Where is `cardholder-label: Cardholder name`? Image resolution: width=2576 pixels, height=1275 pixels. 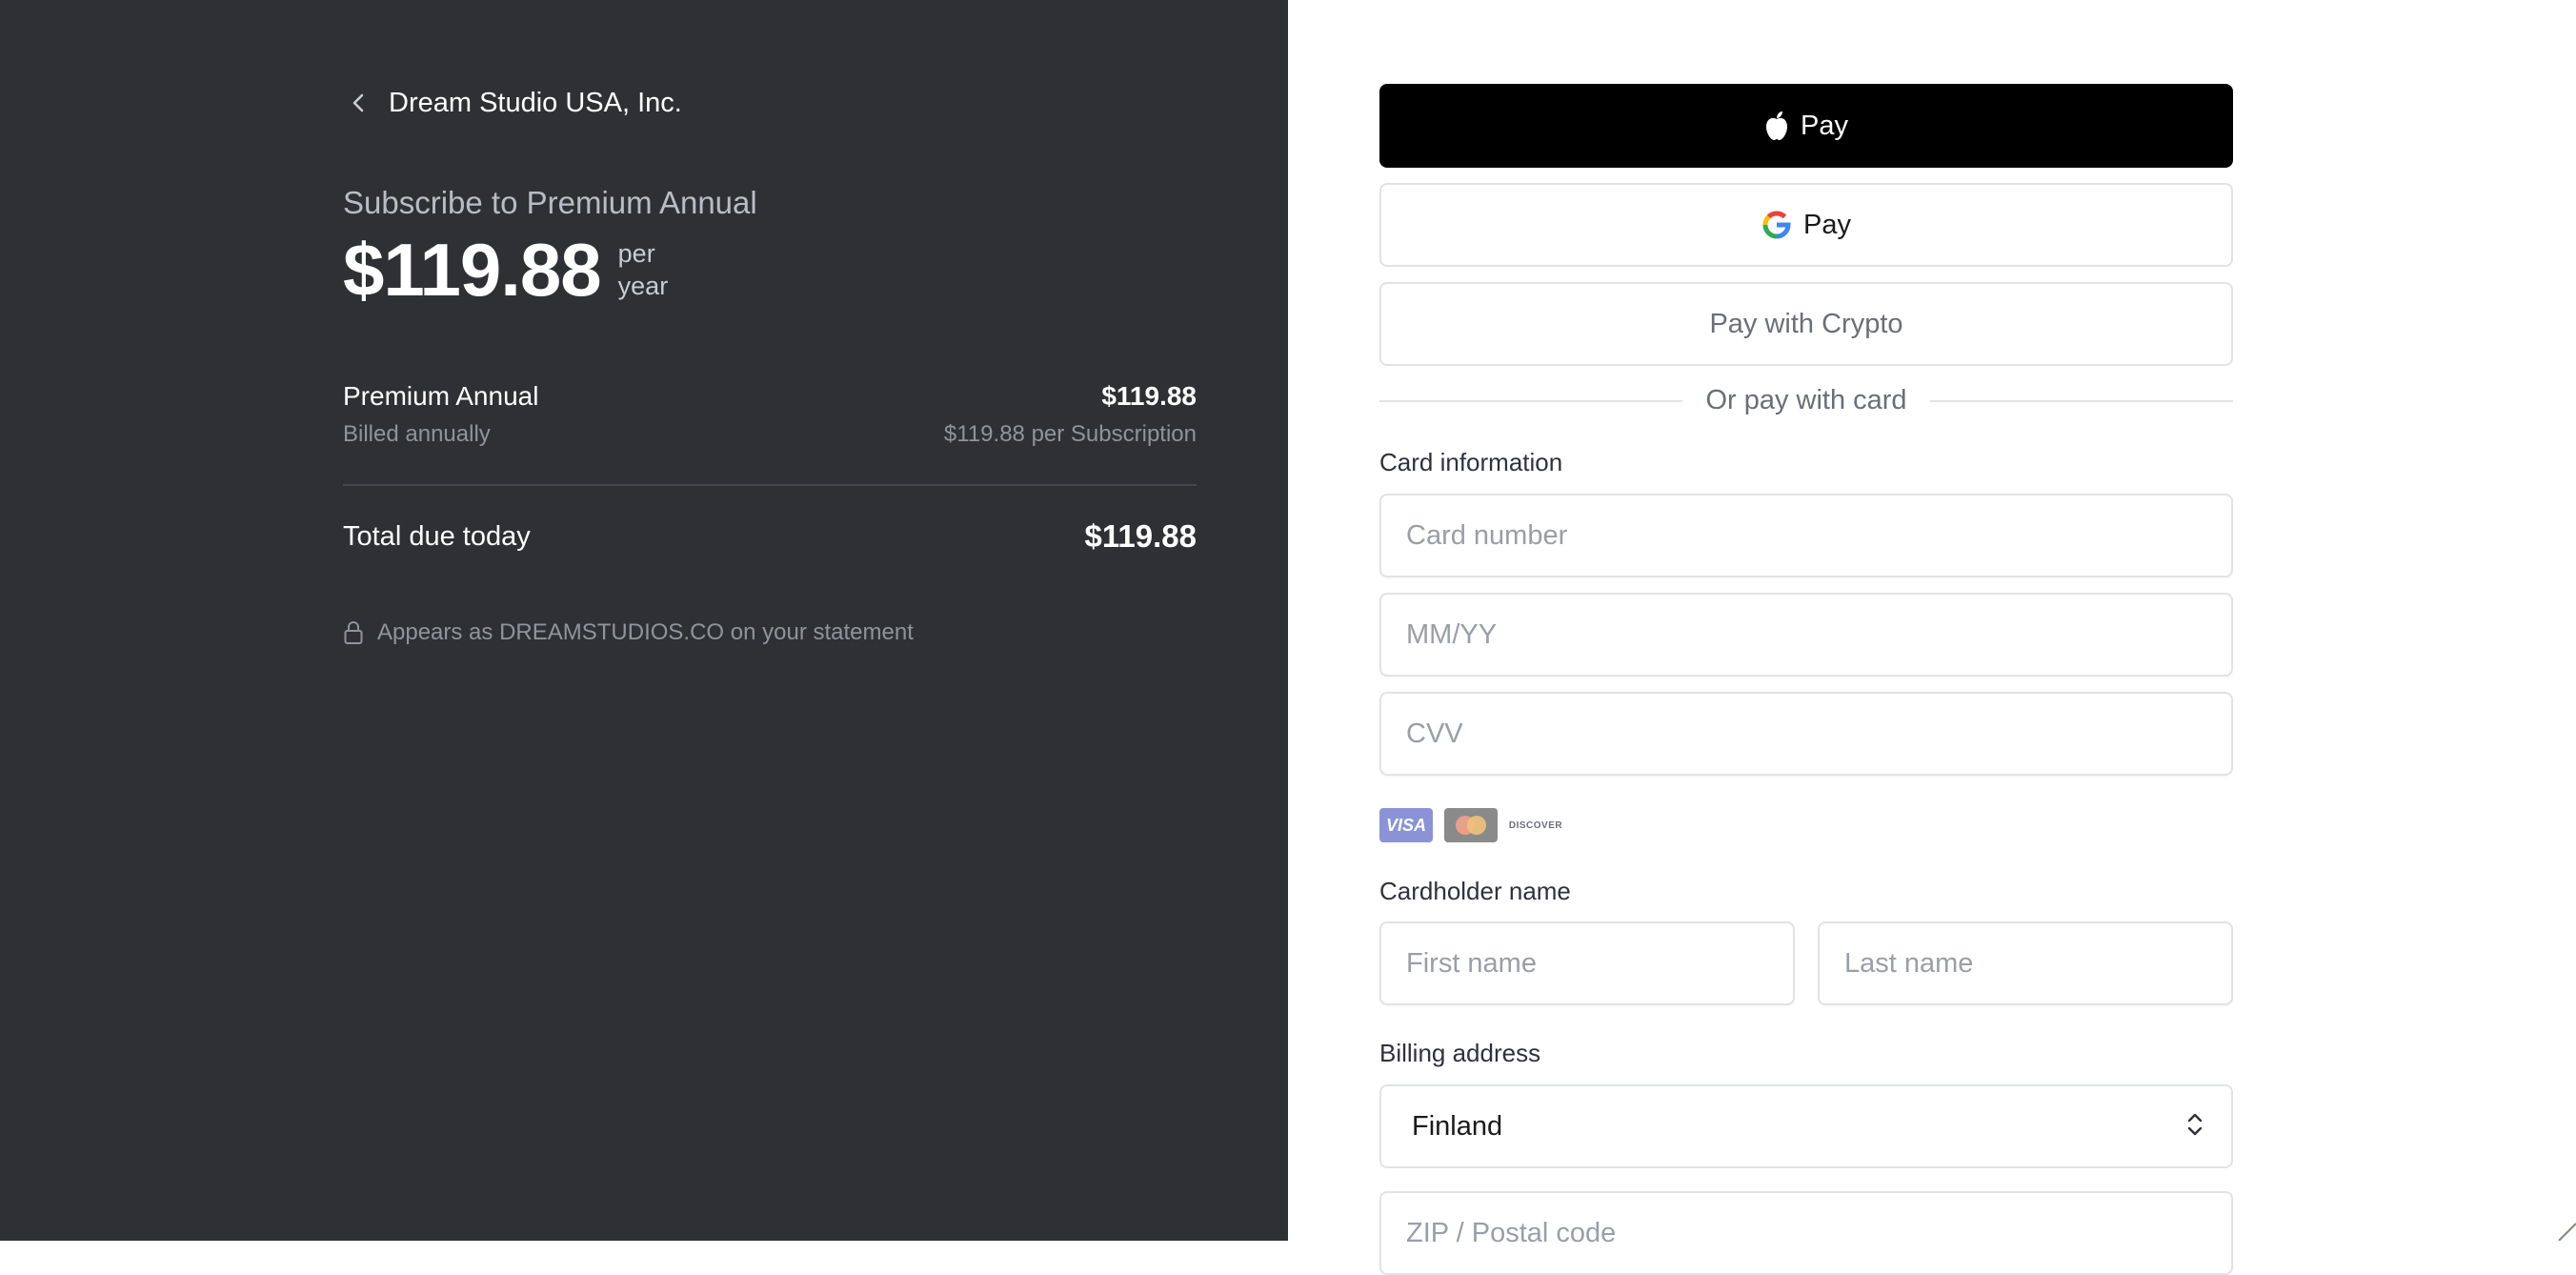 cardholder-label: Cardholder name is located at coordinates (1475, 891).